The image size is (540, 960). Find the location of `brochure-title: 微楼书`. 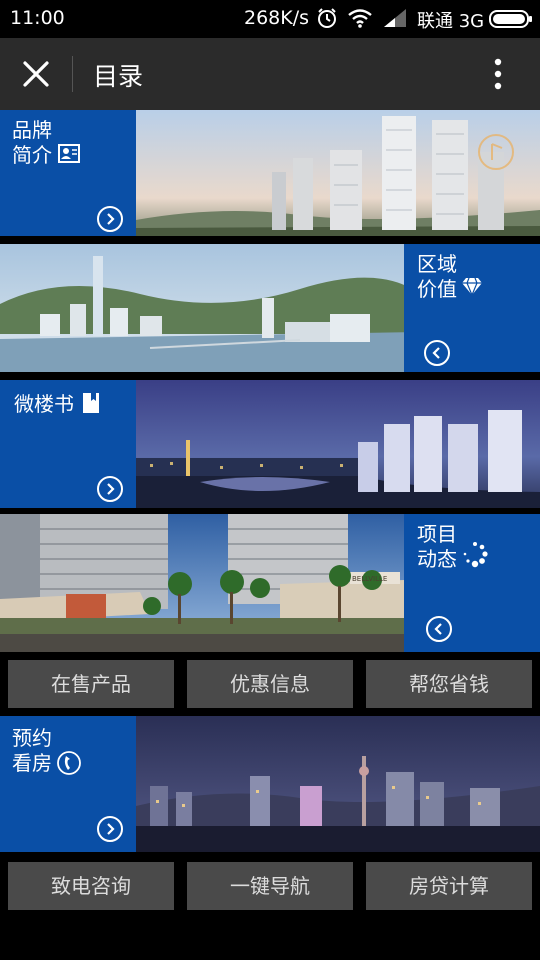

brochure-title: 微楼书 is located at coordinates (44, 404).